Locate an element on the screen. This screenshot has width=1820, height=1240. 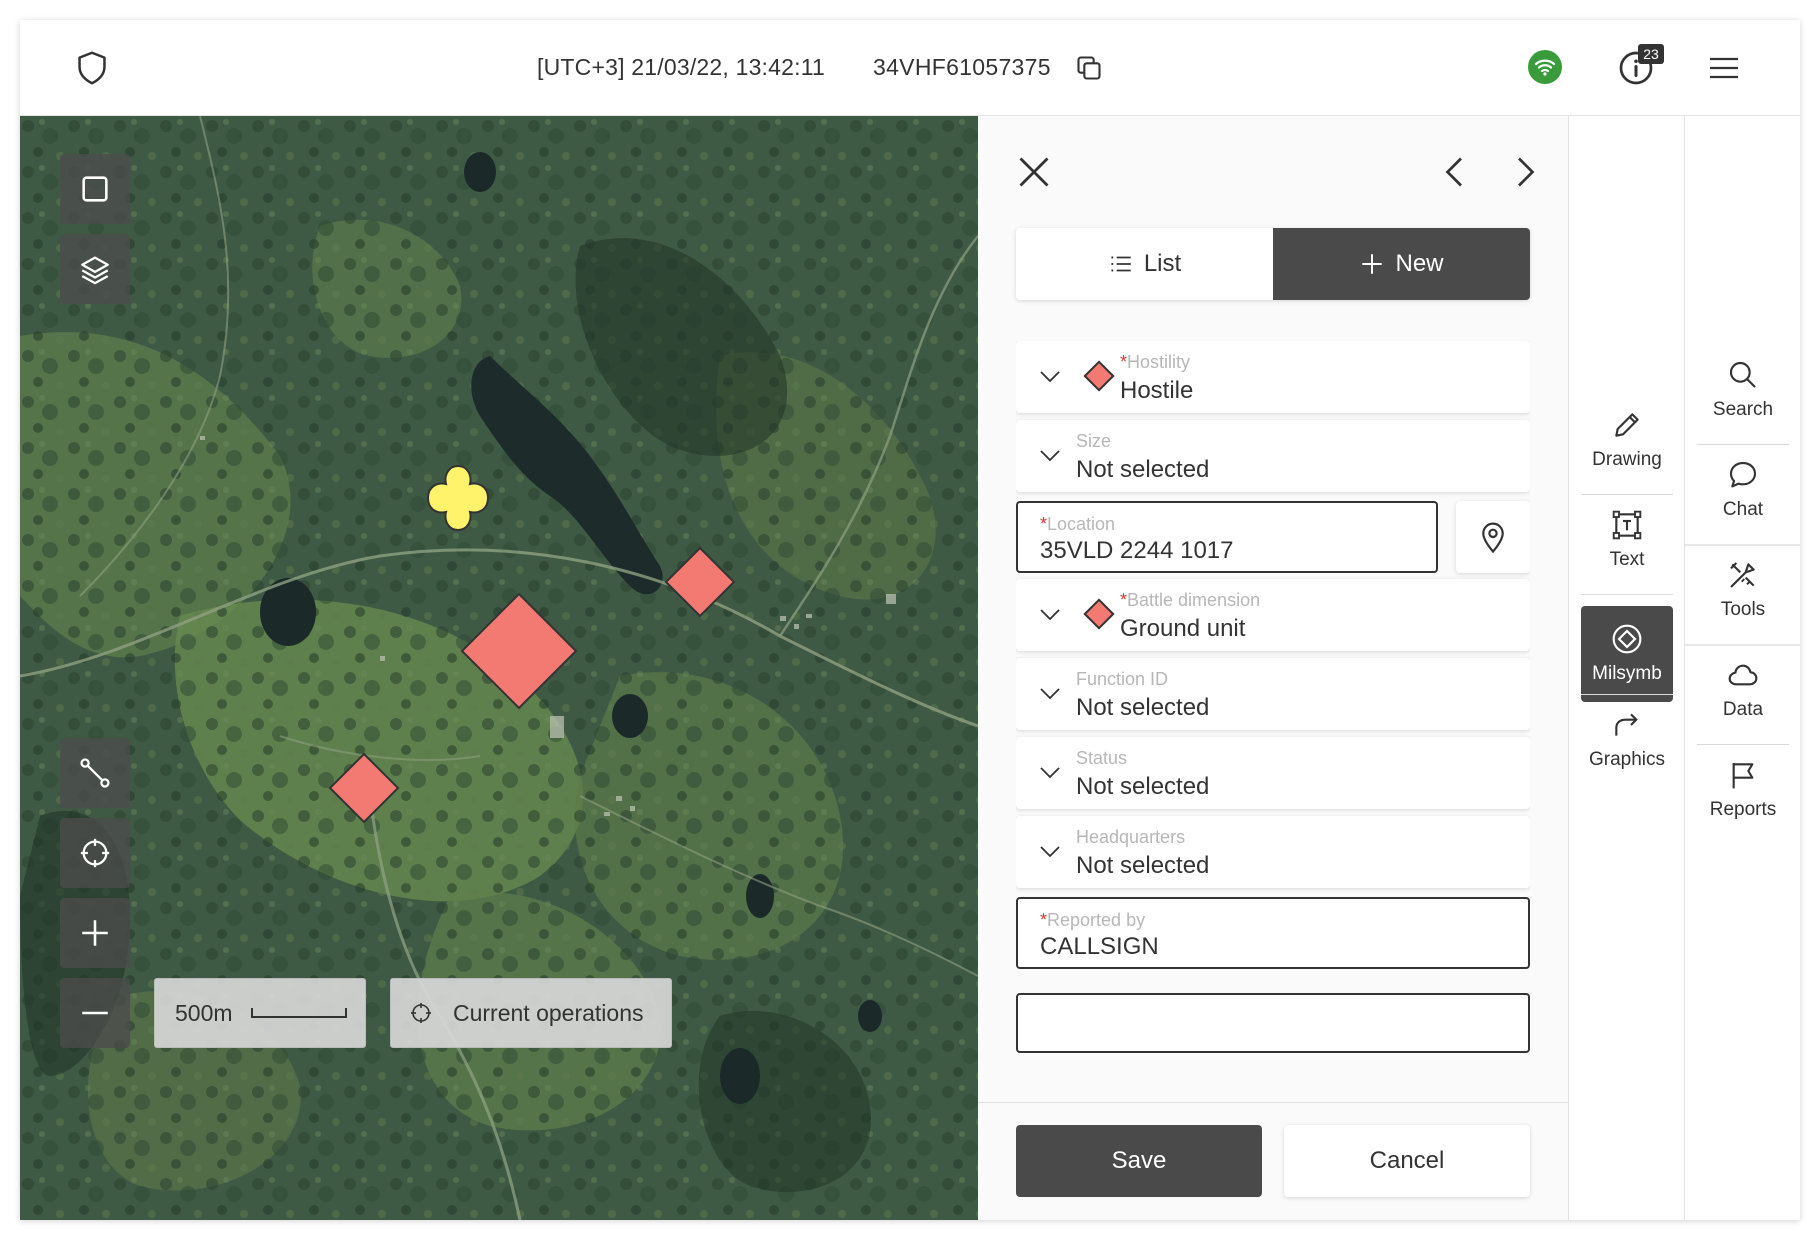
map-scale: 500m is located at coordinates (260, 1013).